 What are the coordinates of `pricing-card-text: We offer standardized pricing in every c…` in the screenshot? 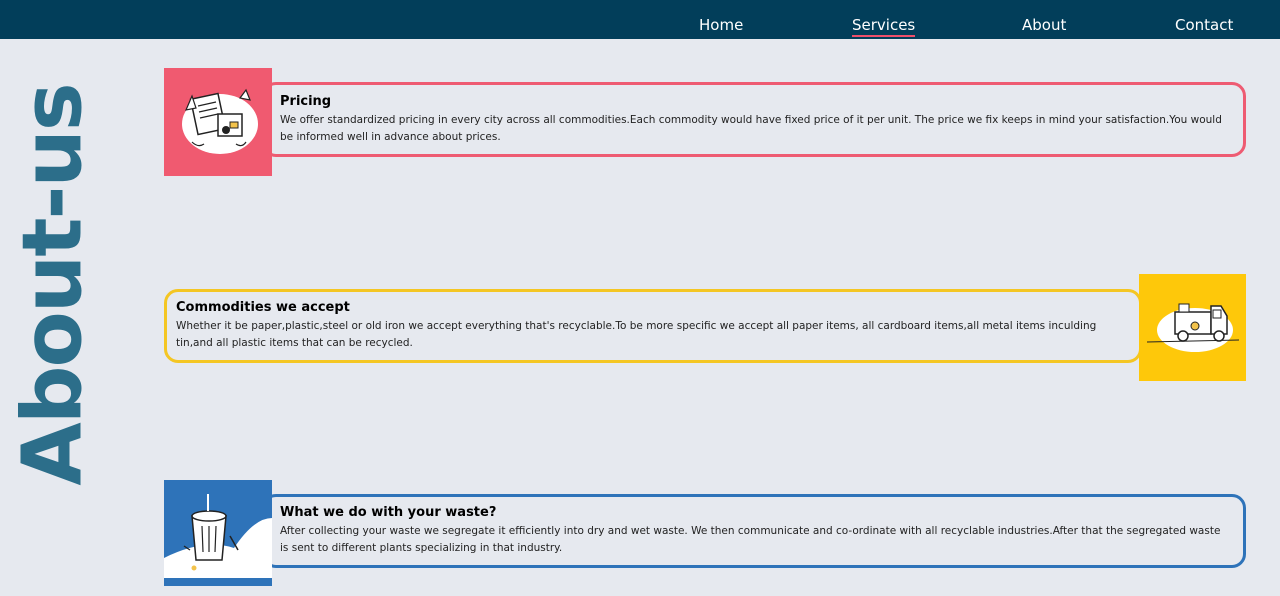 It's located at (751, 128).